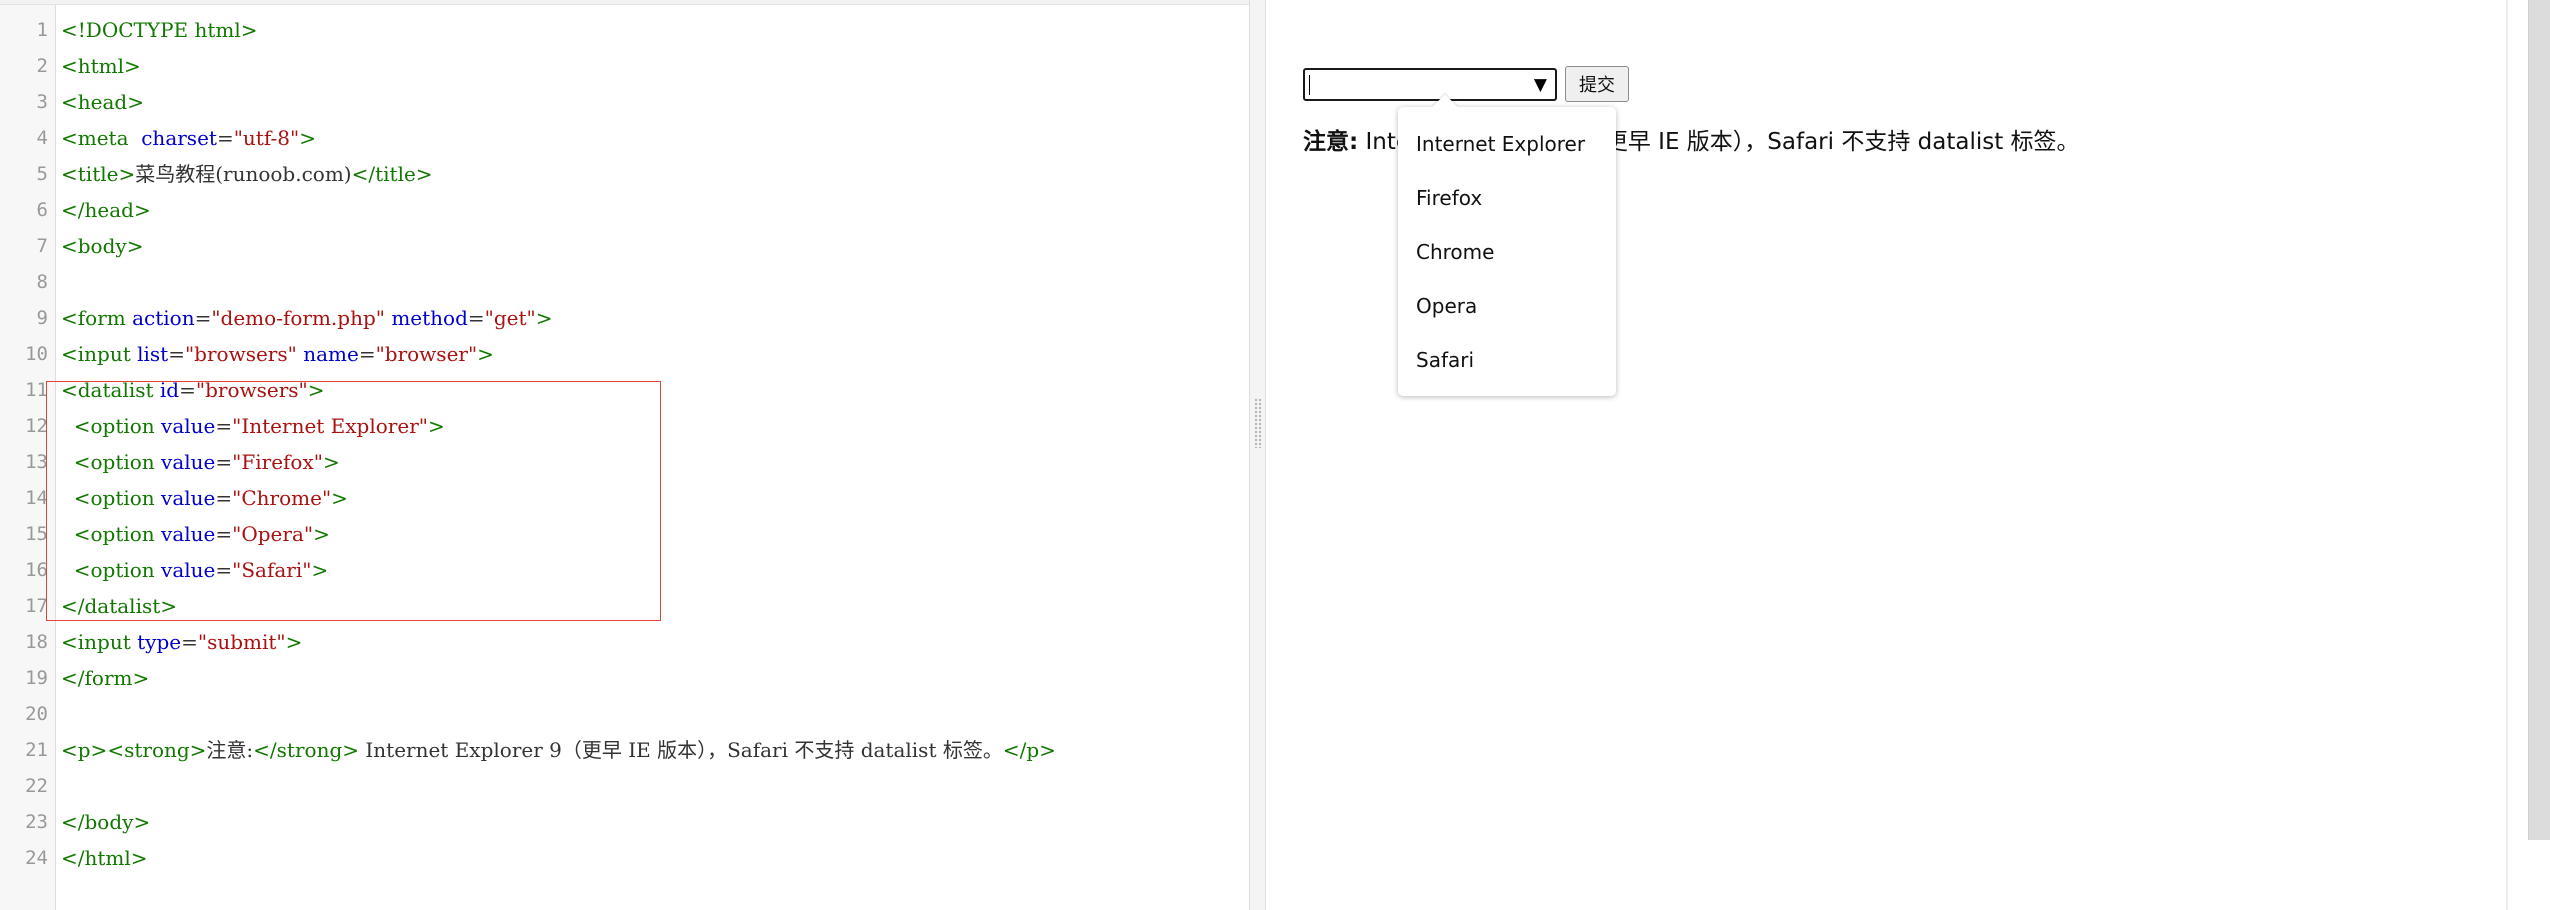 The width and height of the screenshot is (2550, 910). I want to click on code-token: </form>, so click(105, 678).